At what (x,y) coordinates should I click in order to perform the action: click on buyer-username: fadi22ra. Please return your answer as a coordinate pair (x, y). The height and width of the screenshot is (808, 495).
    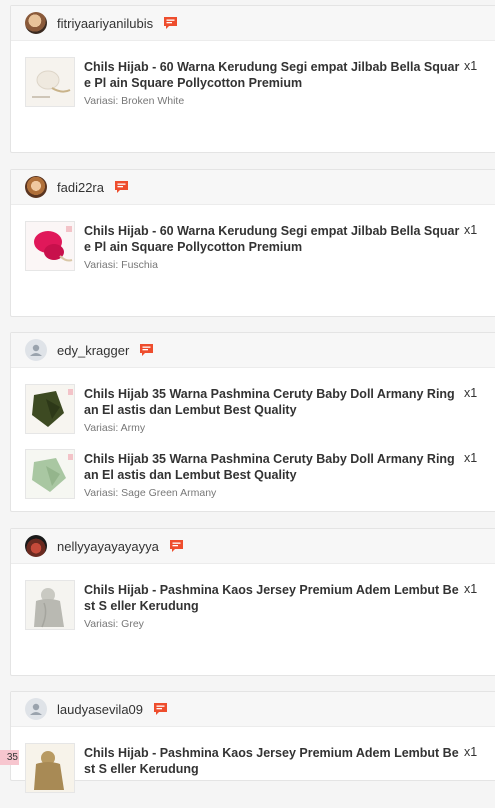
    Looking at the image, I should click on (80, 187).